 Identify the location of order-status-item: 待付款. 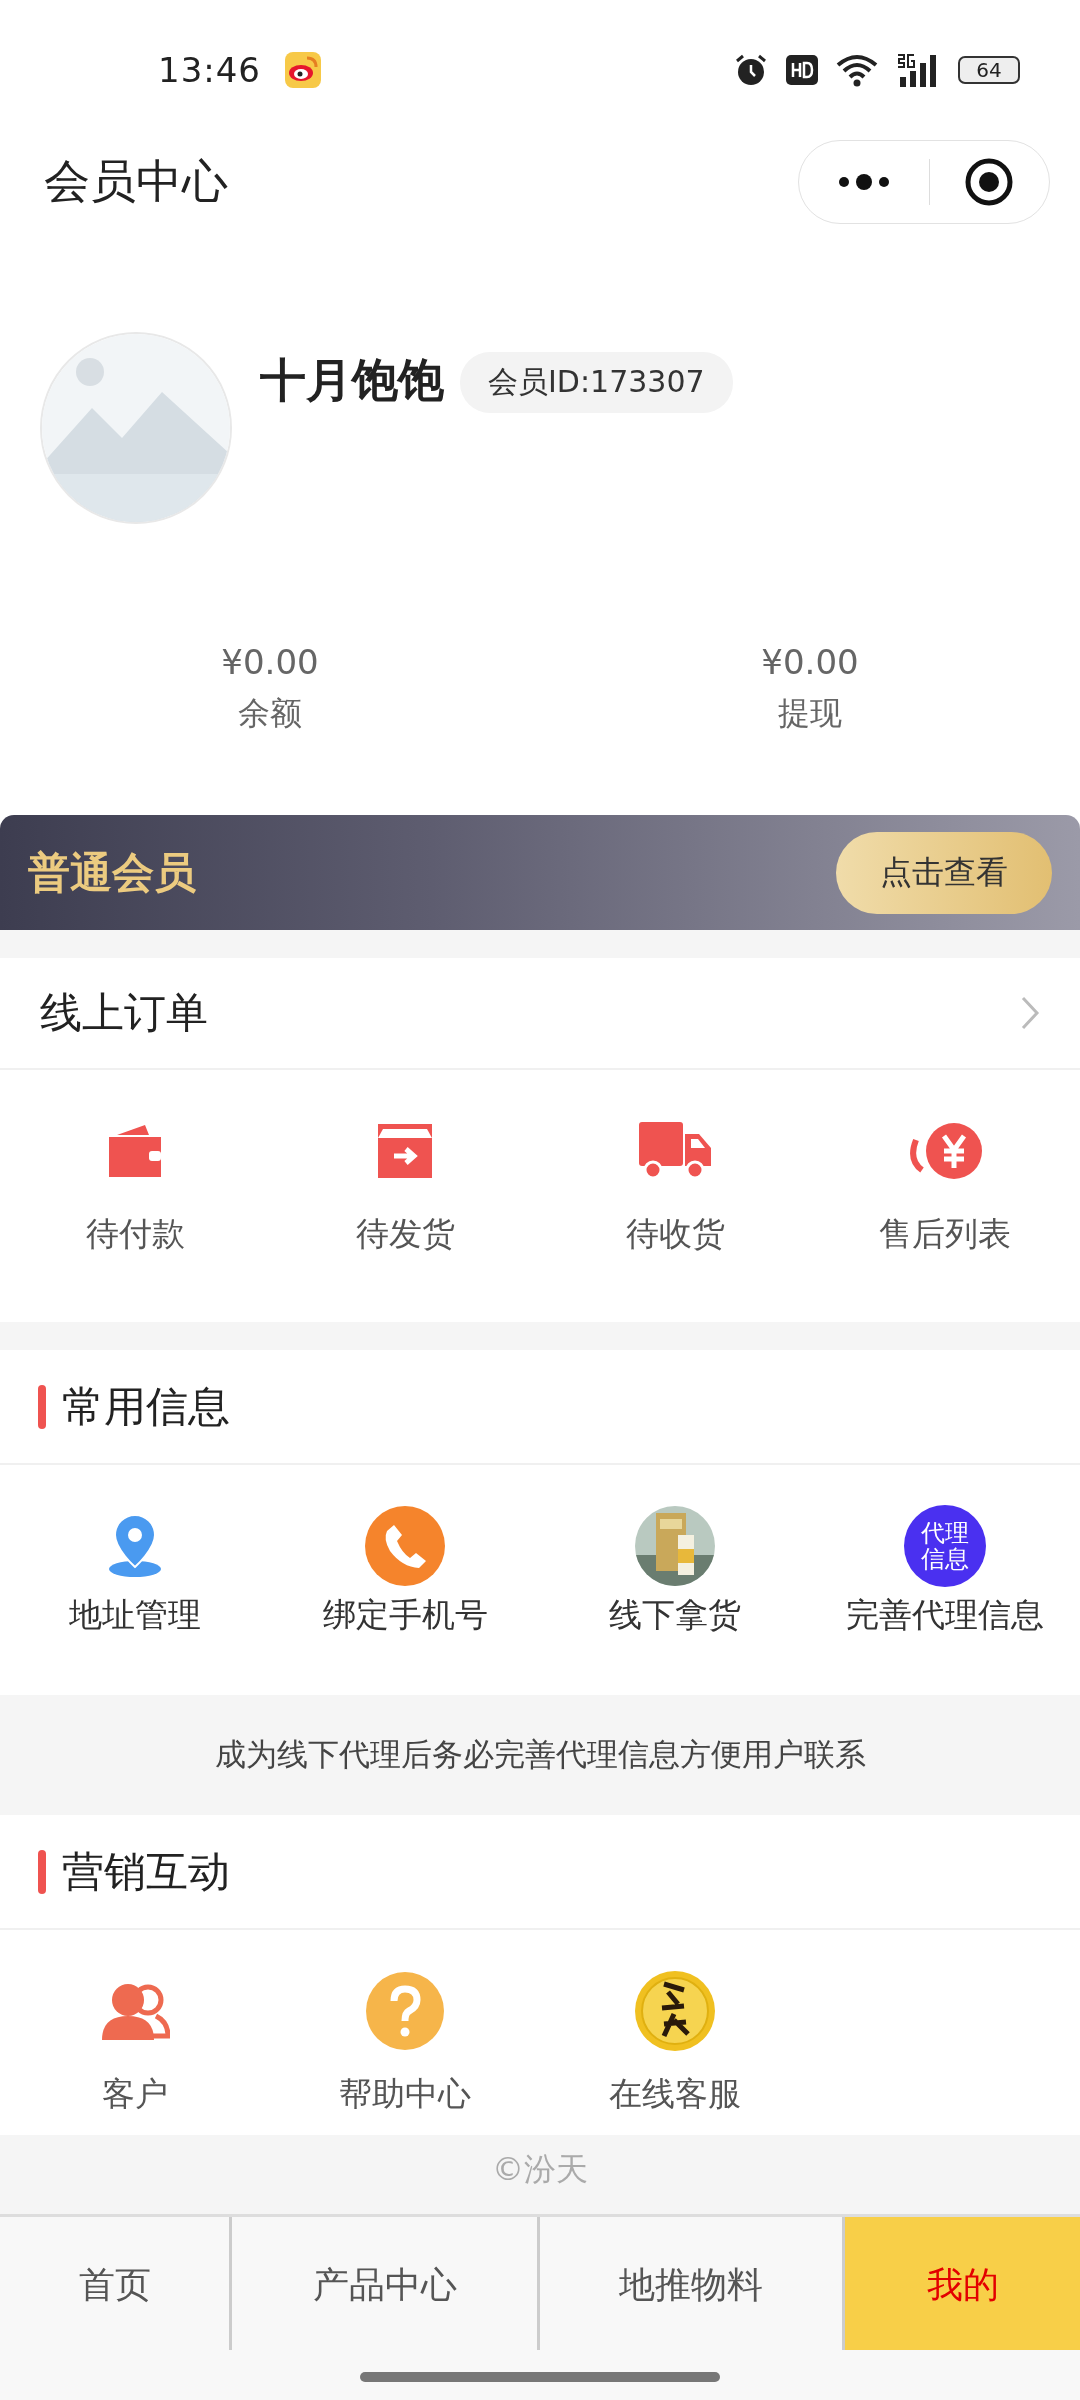
(135, 1216).